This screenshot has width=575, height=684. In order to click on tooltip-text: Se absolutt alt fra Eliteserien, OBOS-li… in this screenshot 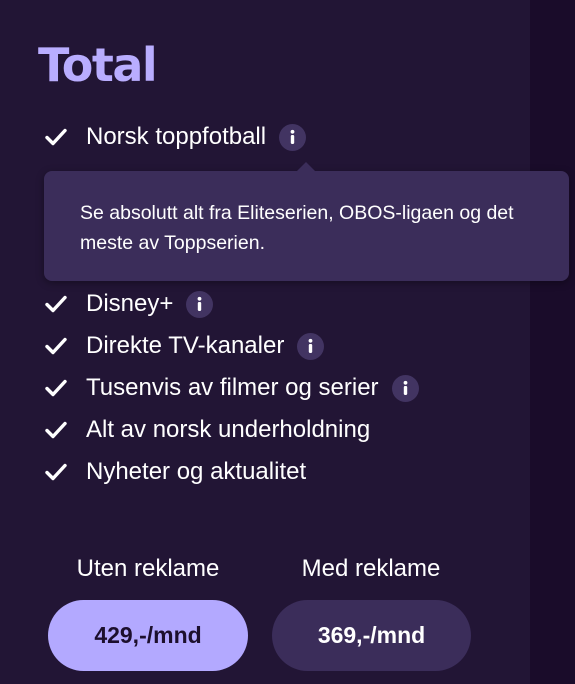, I will do `click(297, 228)`.